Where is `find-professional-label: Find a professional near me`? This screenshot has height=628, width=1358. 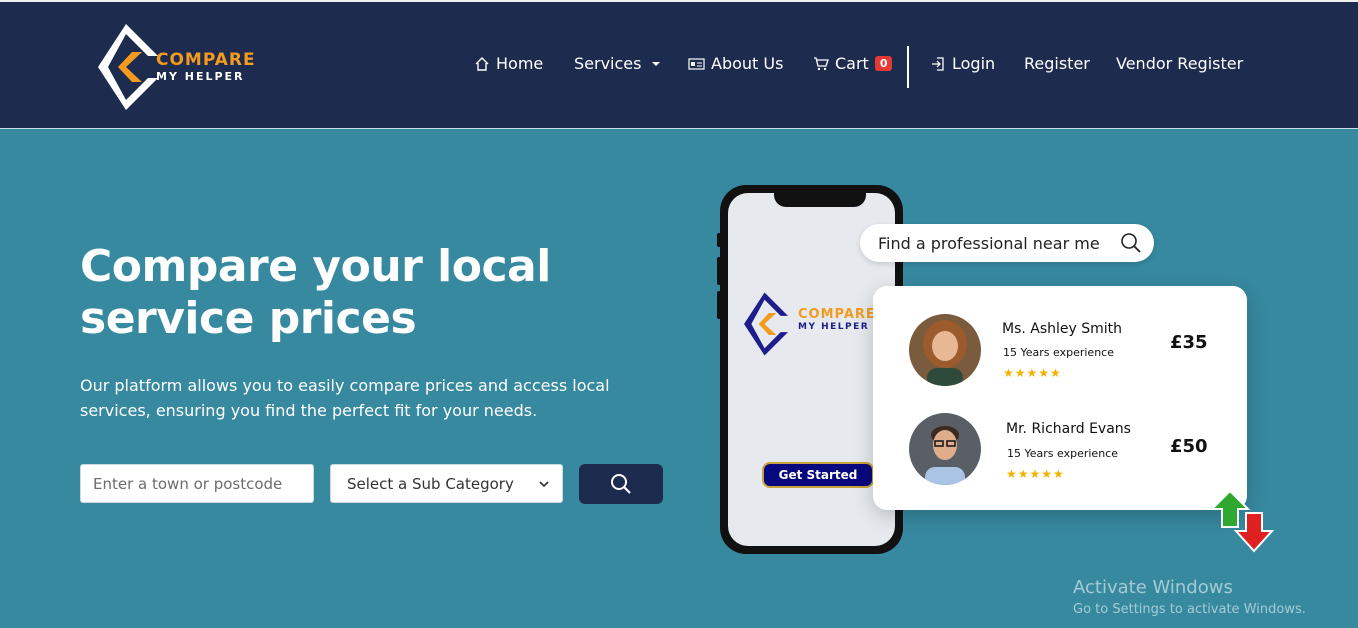
find-professional-label: Find a professional near me is located at coordinates (989, 243).